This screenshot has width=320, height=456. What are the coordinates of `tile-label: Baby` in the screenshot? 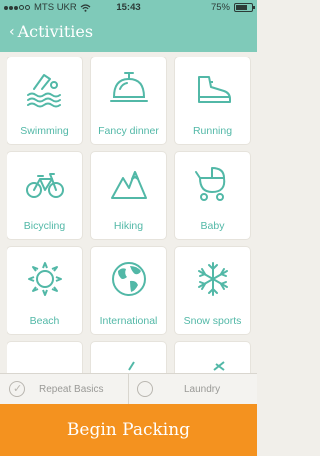 It's located at (212, 226).